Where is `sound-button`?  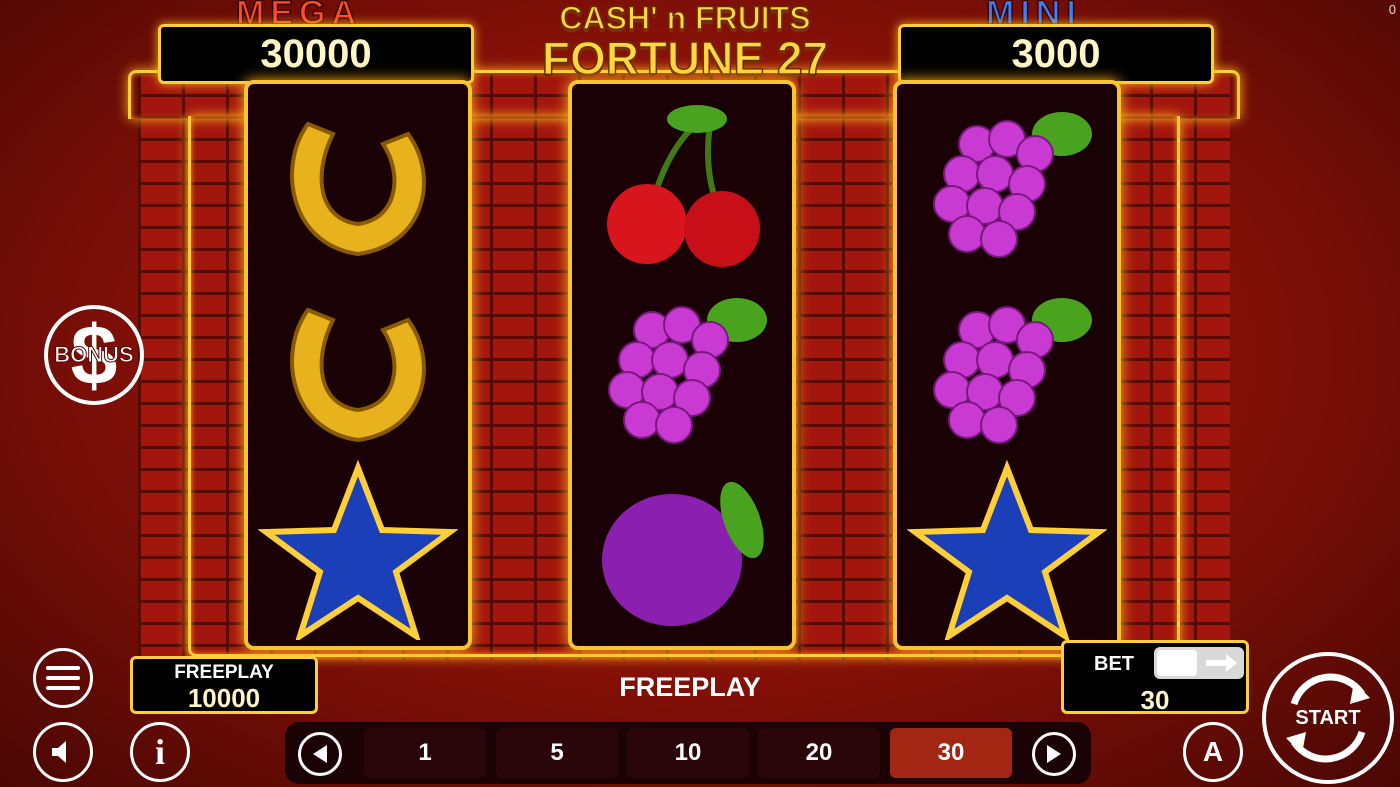
sound-button is located at coordinates (63, 752).